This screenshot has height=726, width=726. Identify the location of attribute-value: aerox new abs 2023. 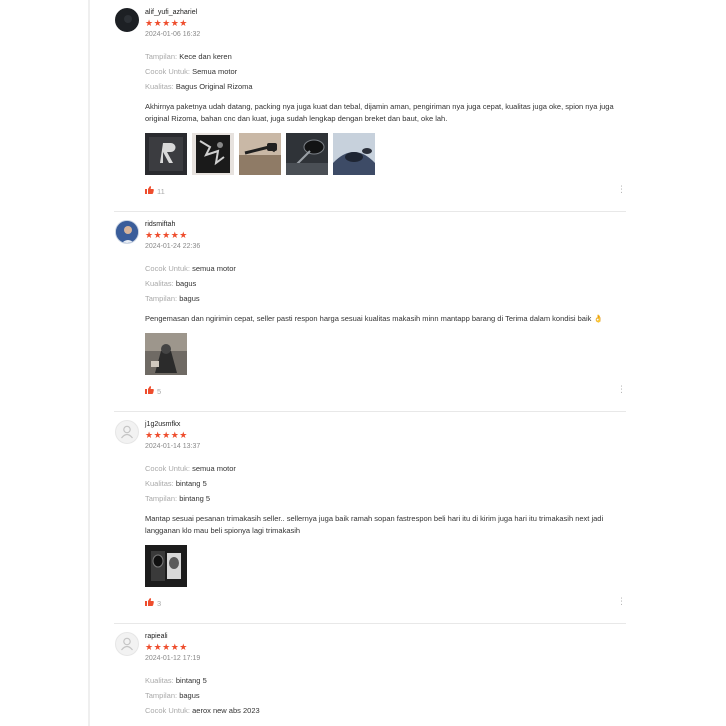
(226, 710).